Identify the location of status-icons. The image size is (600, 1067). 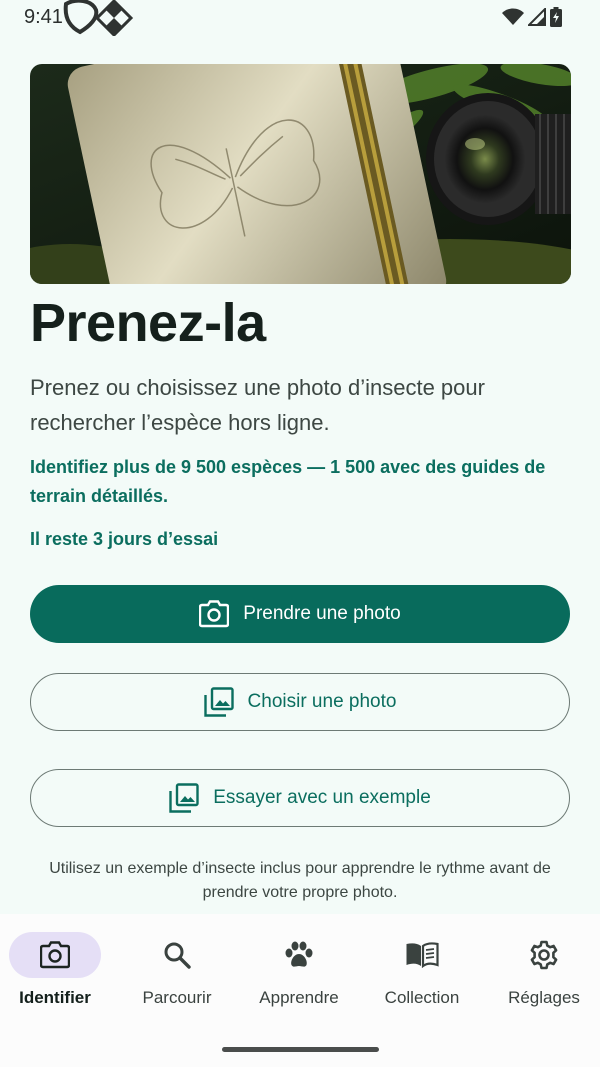
(532, 17).